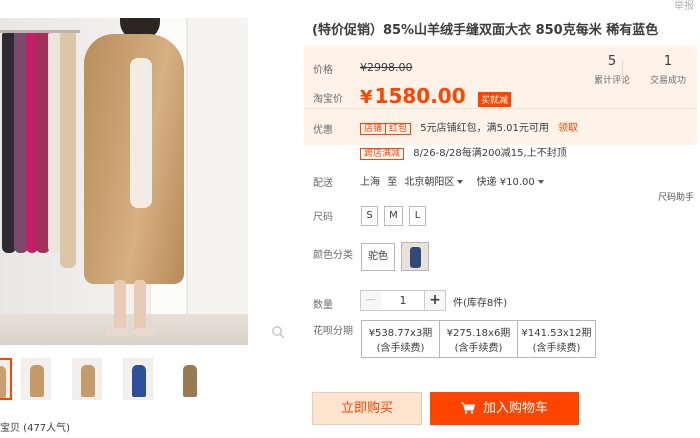 The image size is (700, 438). I want to click on inner-dress, so click(141, 133).